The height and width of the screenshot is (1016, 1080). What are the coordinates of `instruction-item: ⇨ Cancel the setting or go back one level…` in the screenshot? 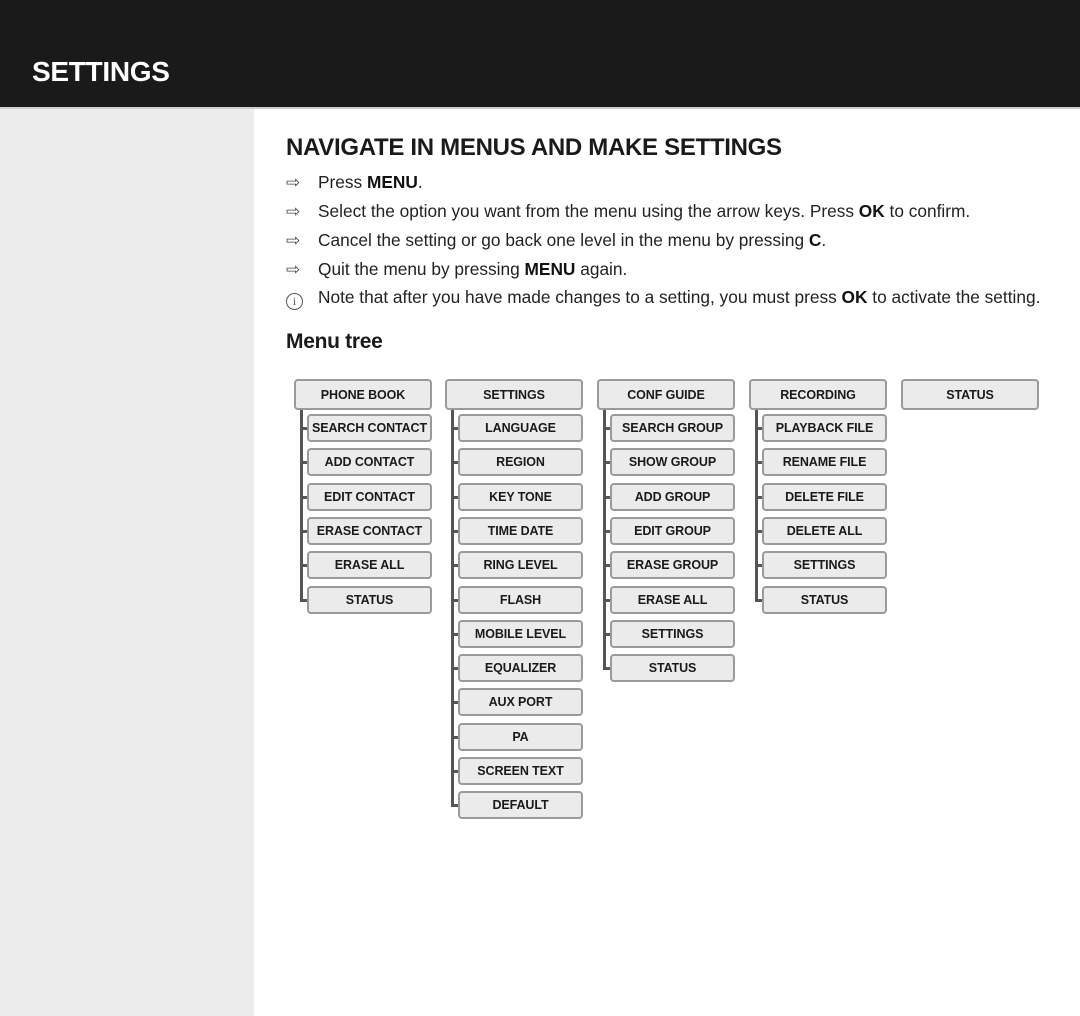 It's located at (556, 240).